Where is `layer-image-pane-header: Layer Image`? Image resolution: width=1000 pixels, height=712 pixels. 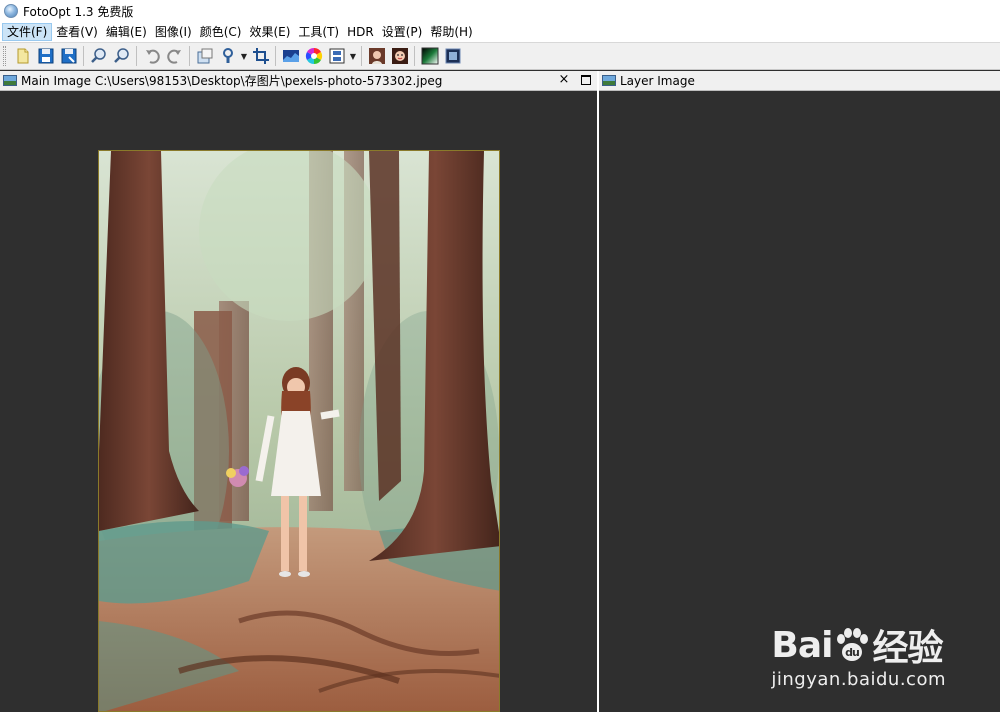
layer-image-pane-header: Layer Image is located at coordinates (799, 81).